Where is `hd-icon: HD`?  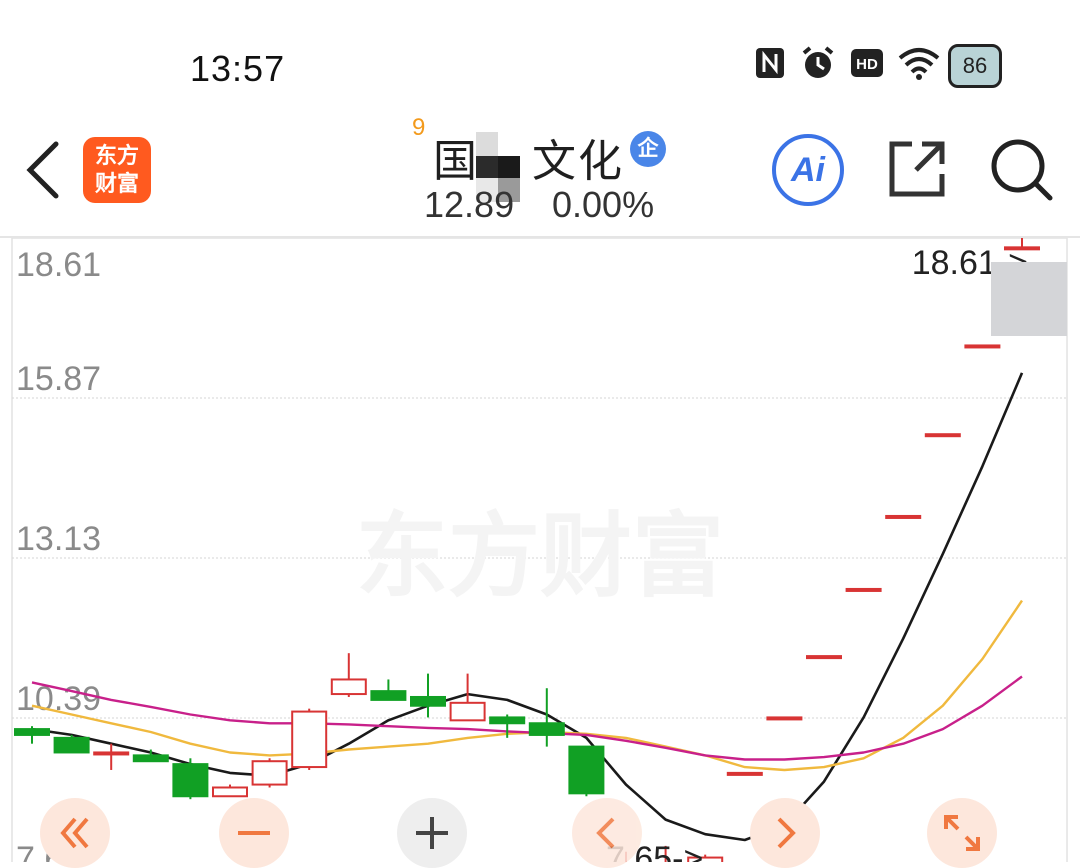
hd-icon: HD is located at coordinates (867, 63).